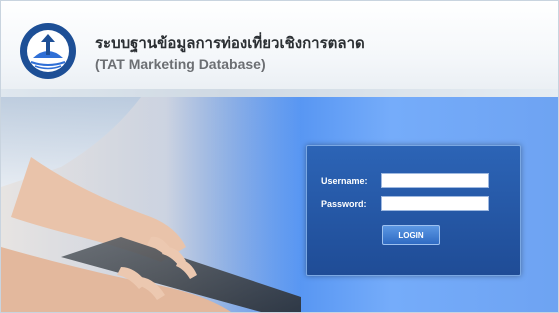  Describe the element at coordinates (344, 204) in the screenshot. I see `password-label: Password:` at that location.